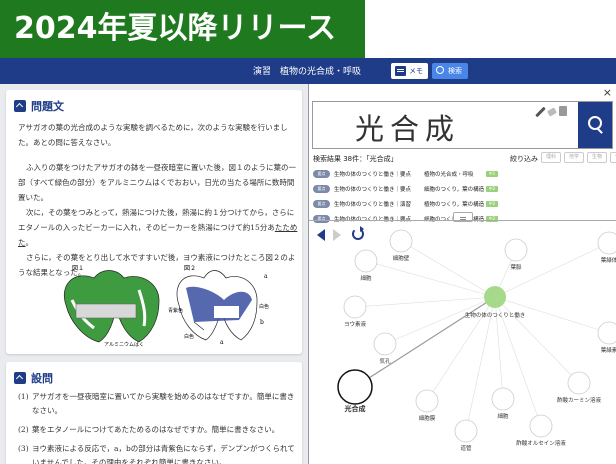 The image size is (616, 464). What do you see at coordinates (47, 106) in the screenshot?
I see `problem-heading: 問題文` at bounding box center [47, 106].